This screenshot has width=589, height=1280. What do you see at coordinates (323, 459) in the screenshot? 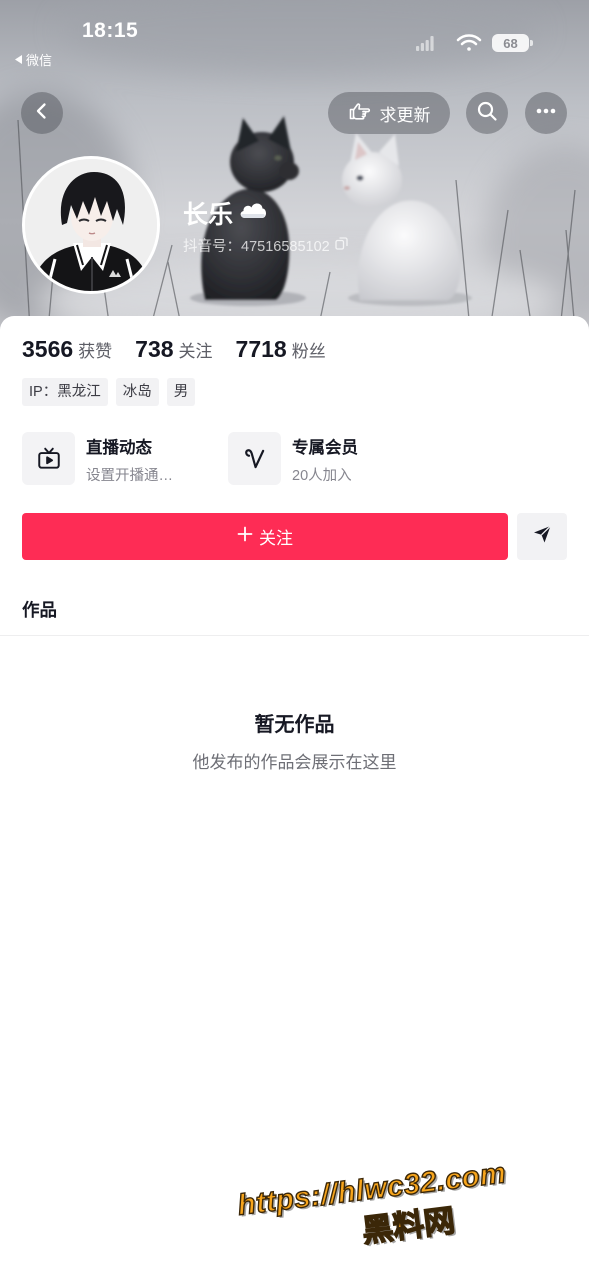
I see `feature-exclusive-membership: 专属会员 20人加入` at bounding box center [323, 459].